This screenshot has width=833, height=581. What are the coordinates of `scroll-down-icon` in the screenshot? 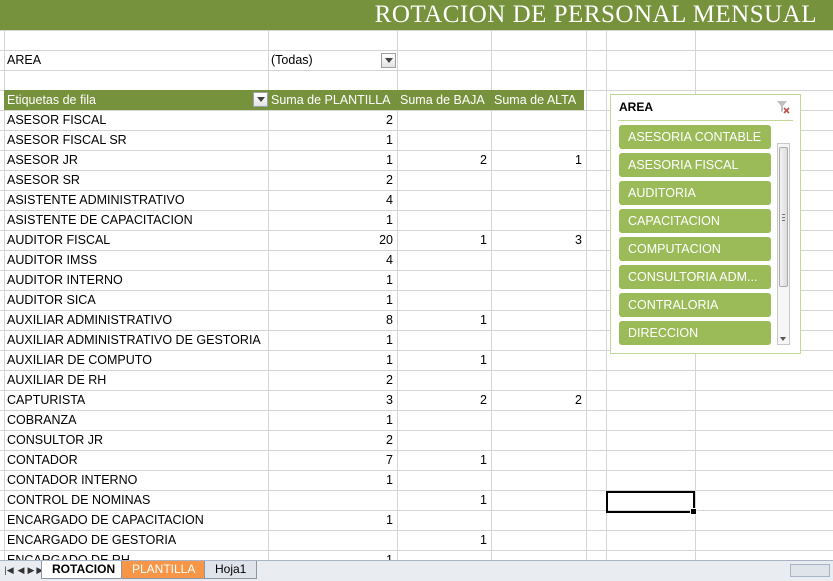 It's located at (783, 339).